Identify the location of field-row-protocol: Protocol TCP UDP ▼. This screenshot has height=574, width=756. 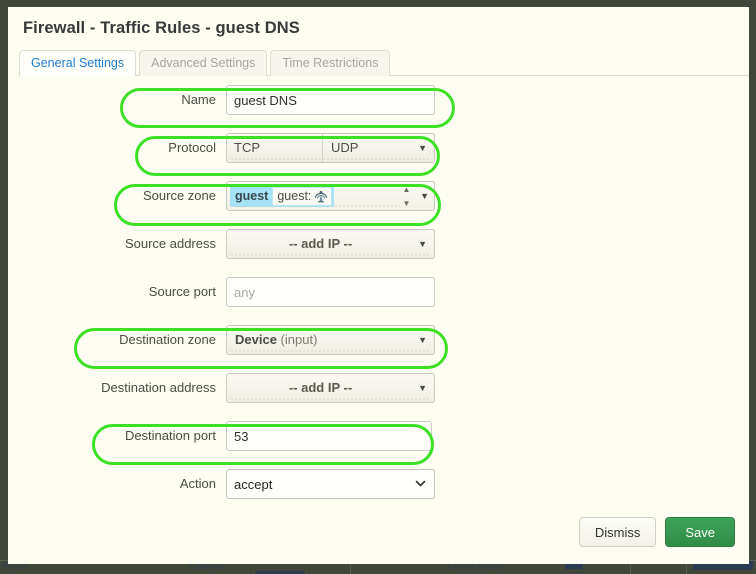
(378, 157).